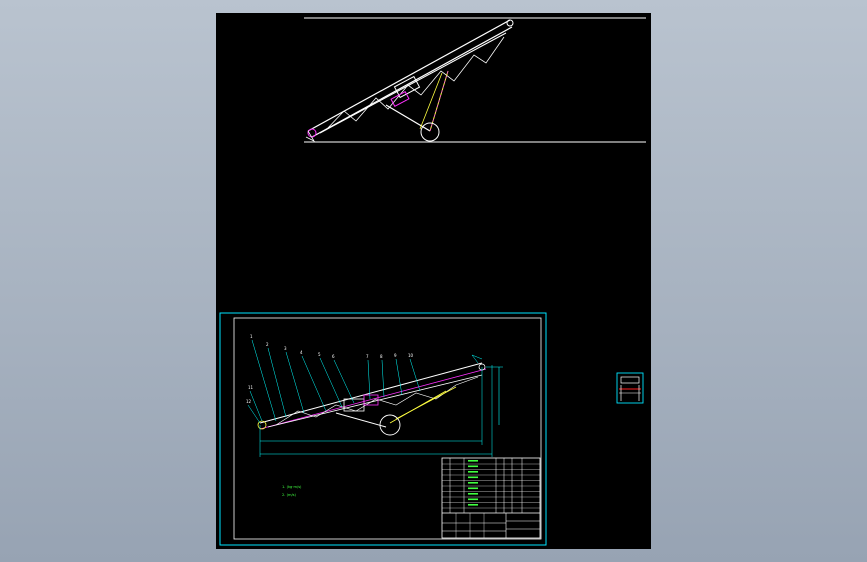 The width and height of the screenshot is (867, 562). I want to click on table-outline, so click(491, 498).